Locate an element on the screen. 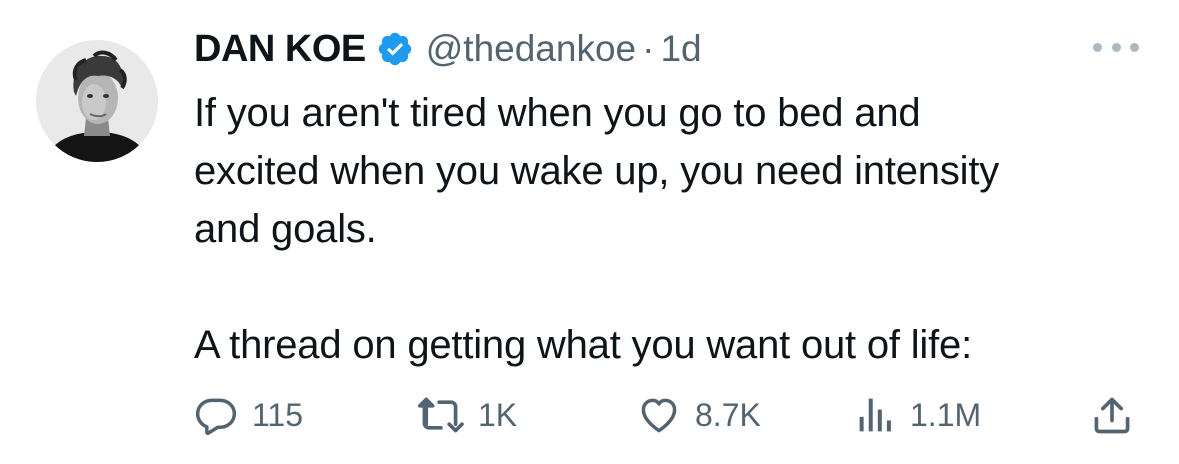 Image resolution: width=1179 pixels, height=464 pixels. views-count: 1.1M is located at coordinates (946, 414).